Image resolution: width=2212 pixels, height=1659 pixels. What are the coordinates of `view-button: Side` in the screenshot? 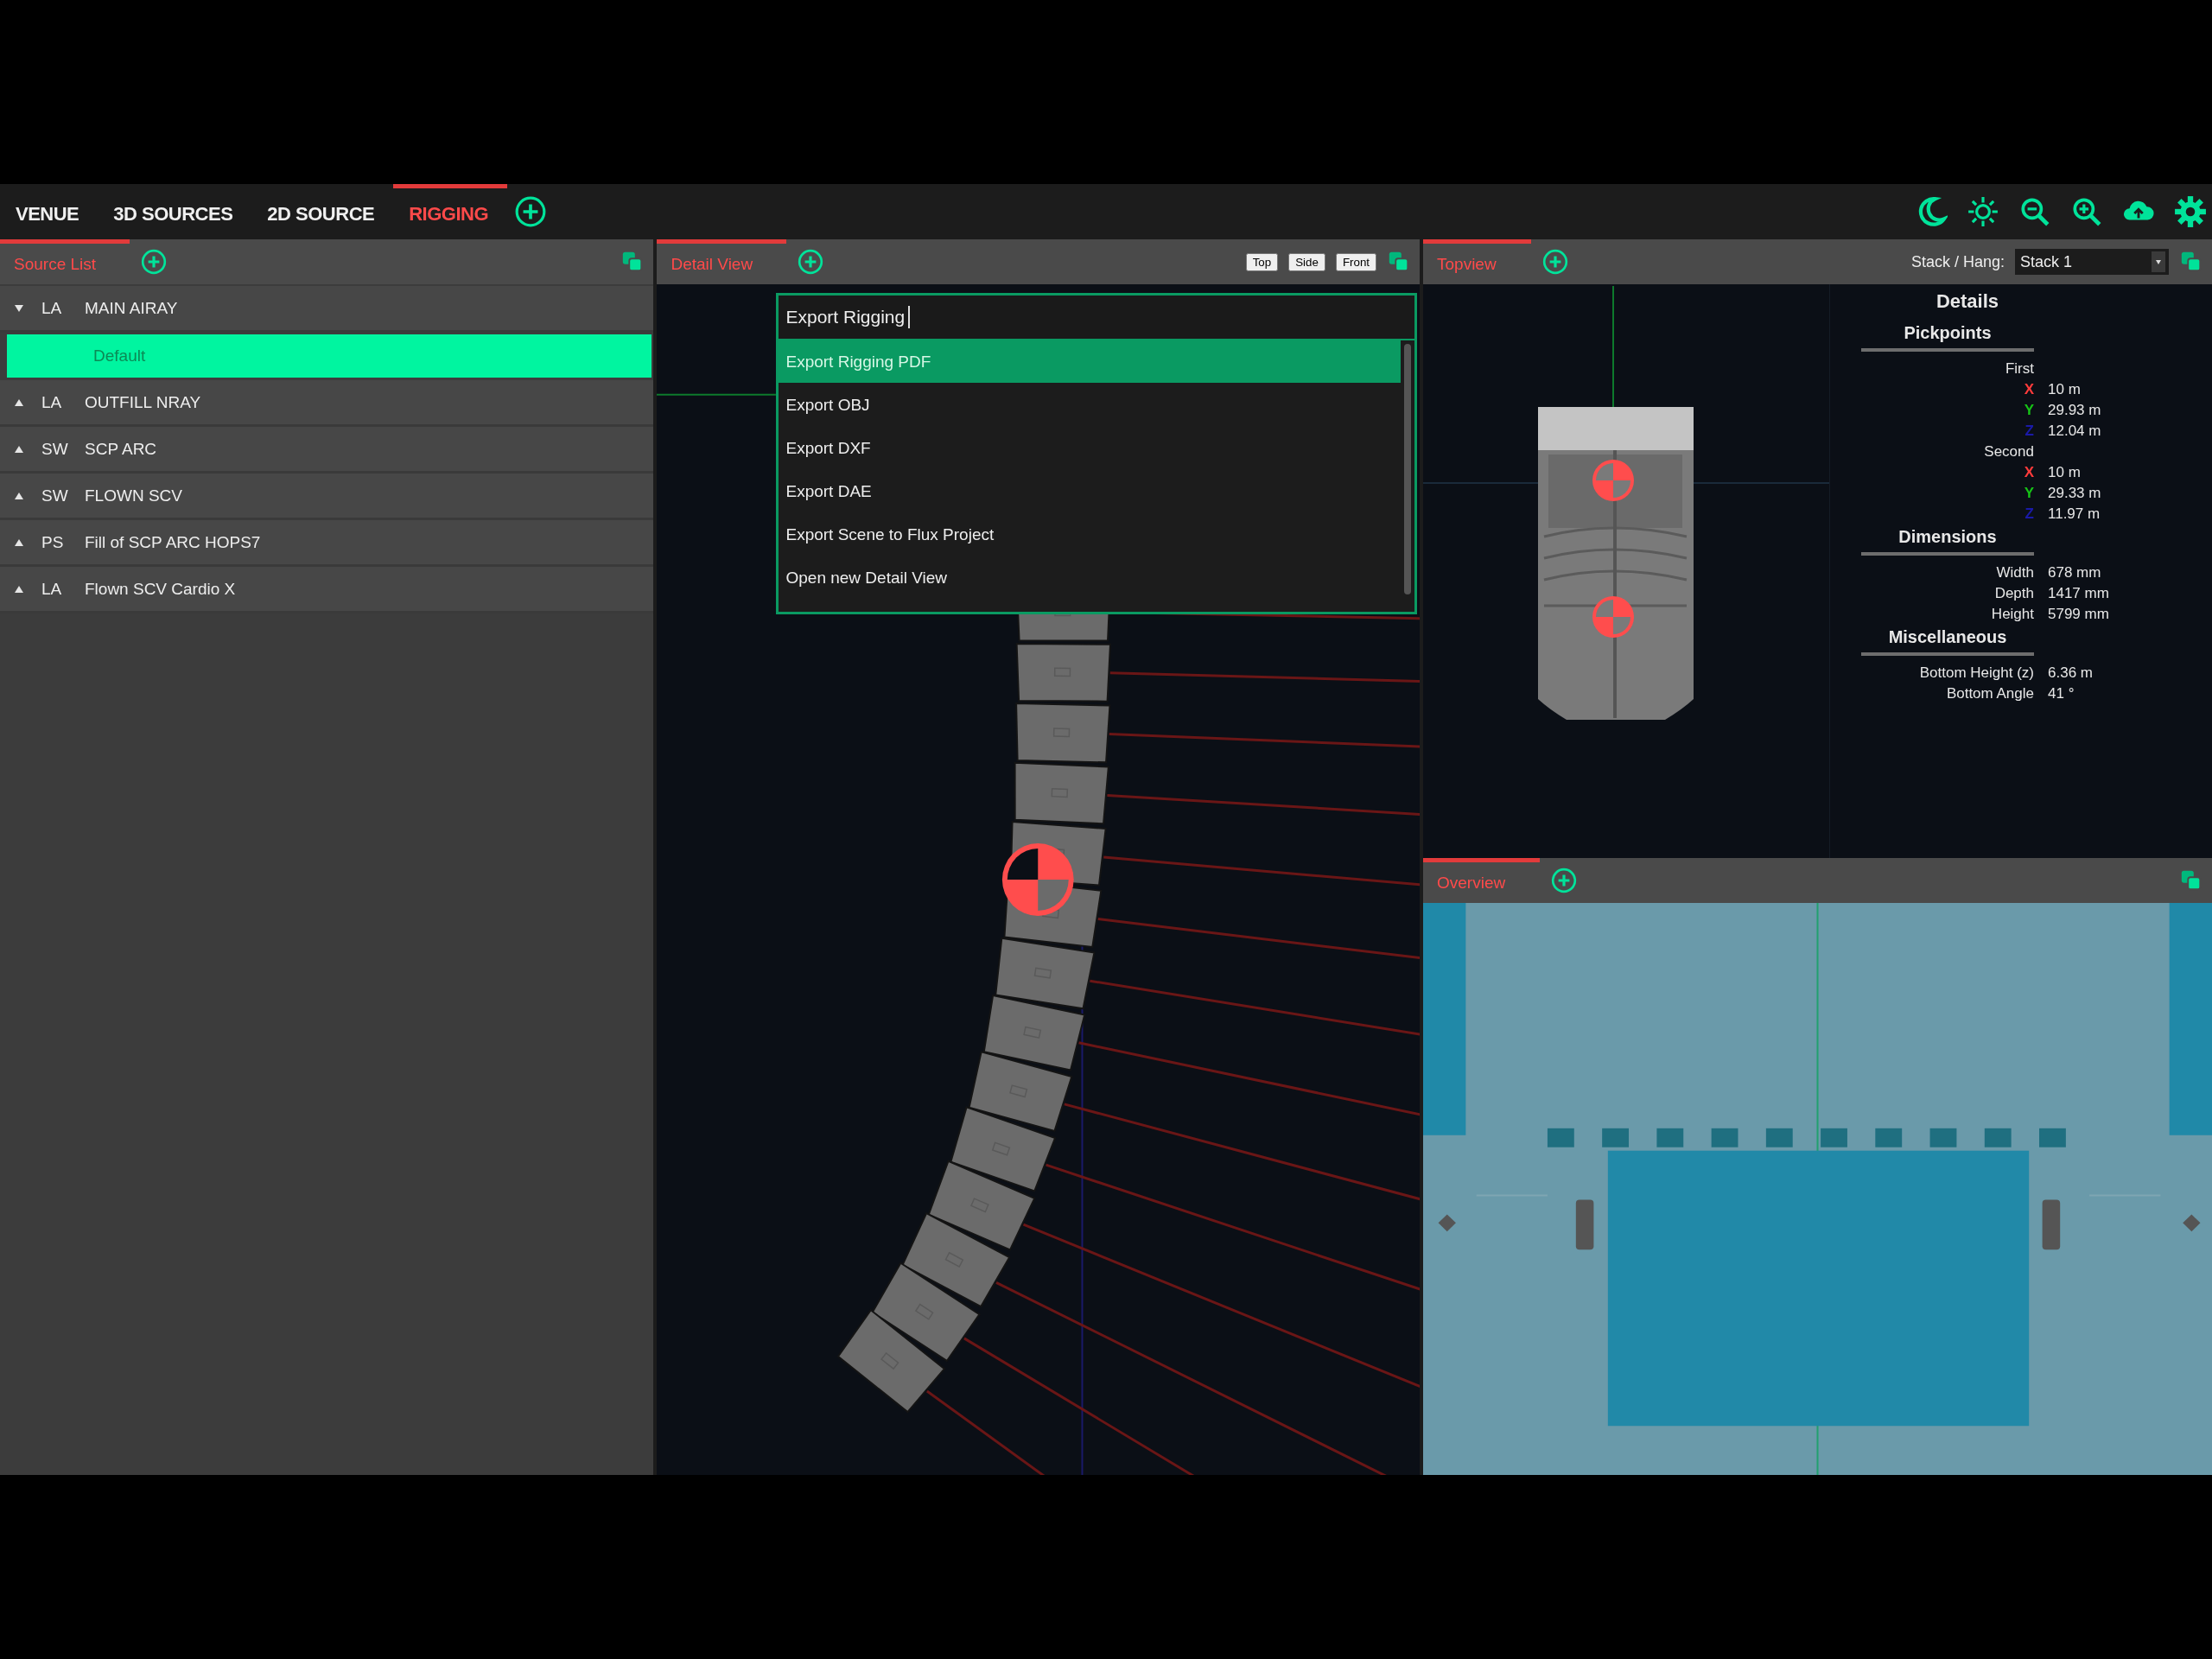 It's located at (1306, 261).